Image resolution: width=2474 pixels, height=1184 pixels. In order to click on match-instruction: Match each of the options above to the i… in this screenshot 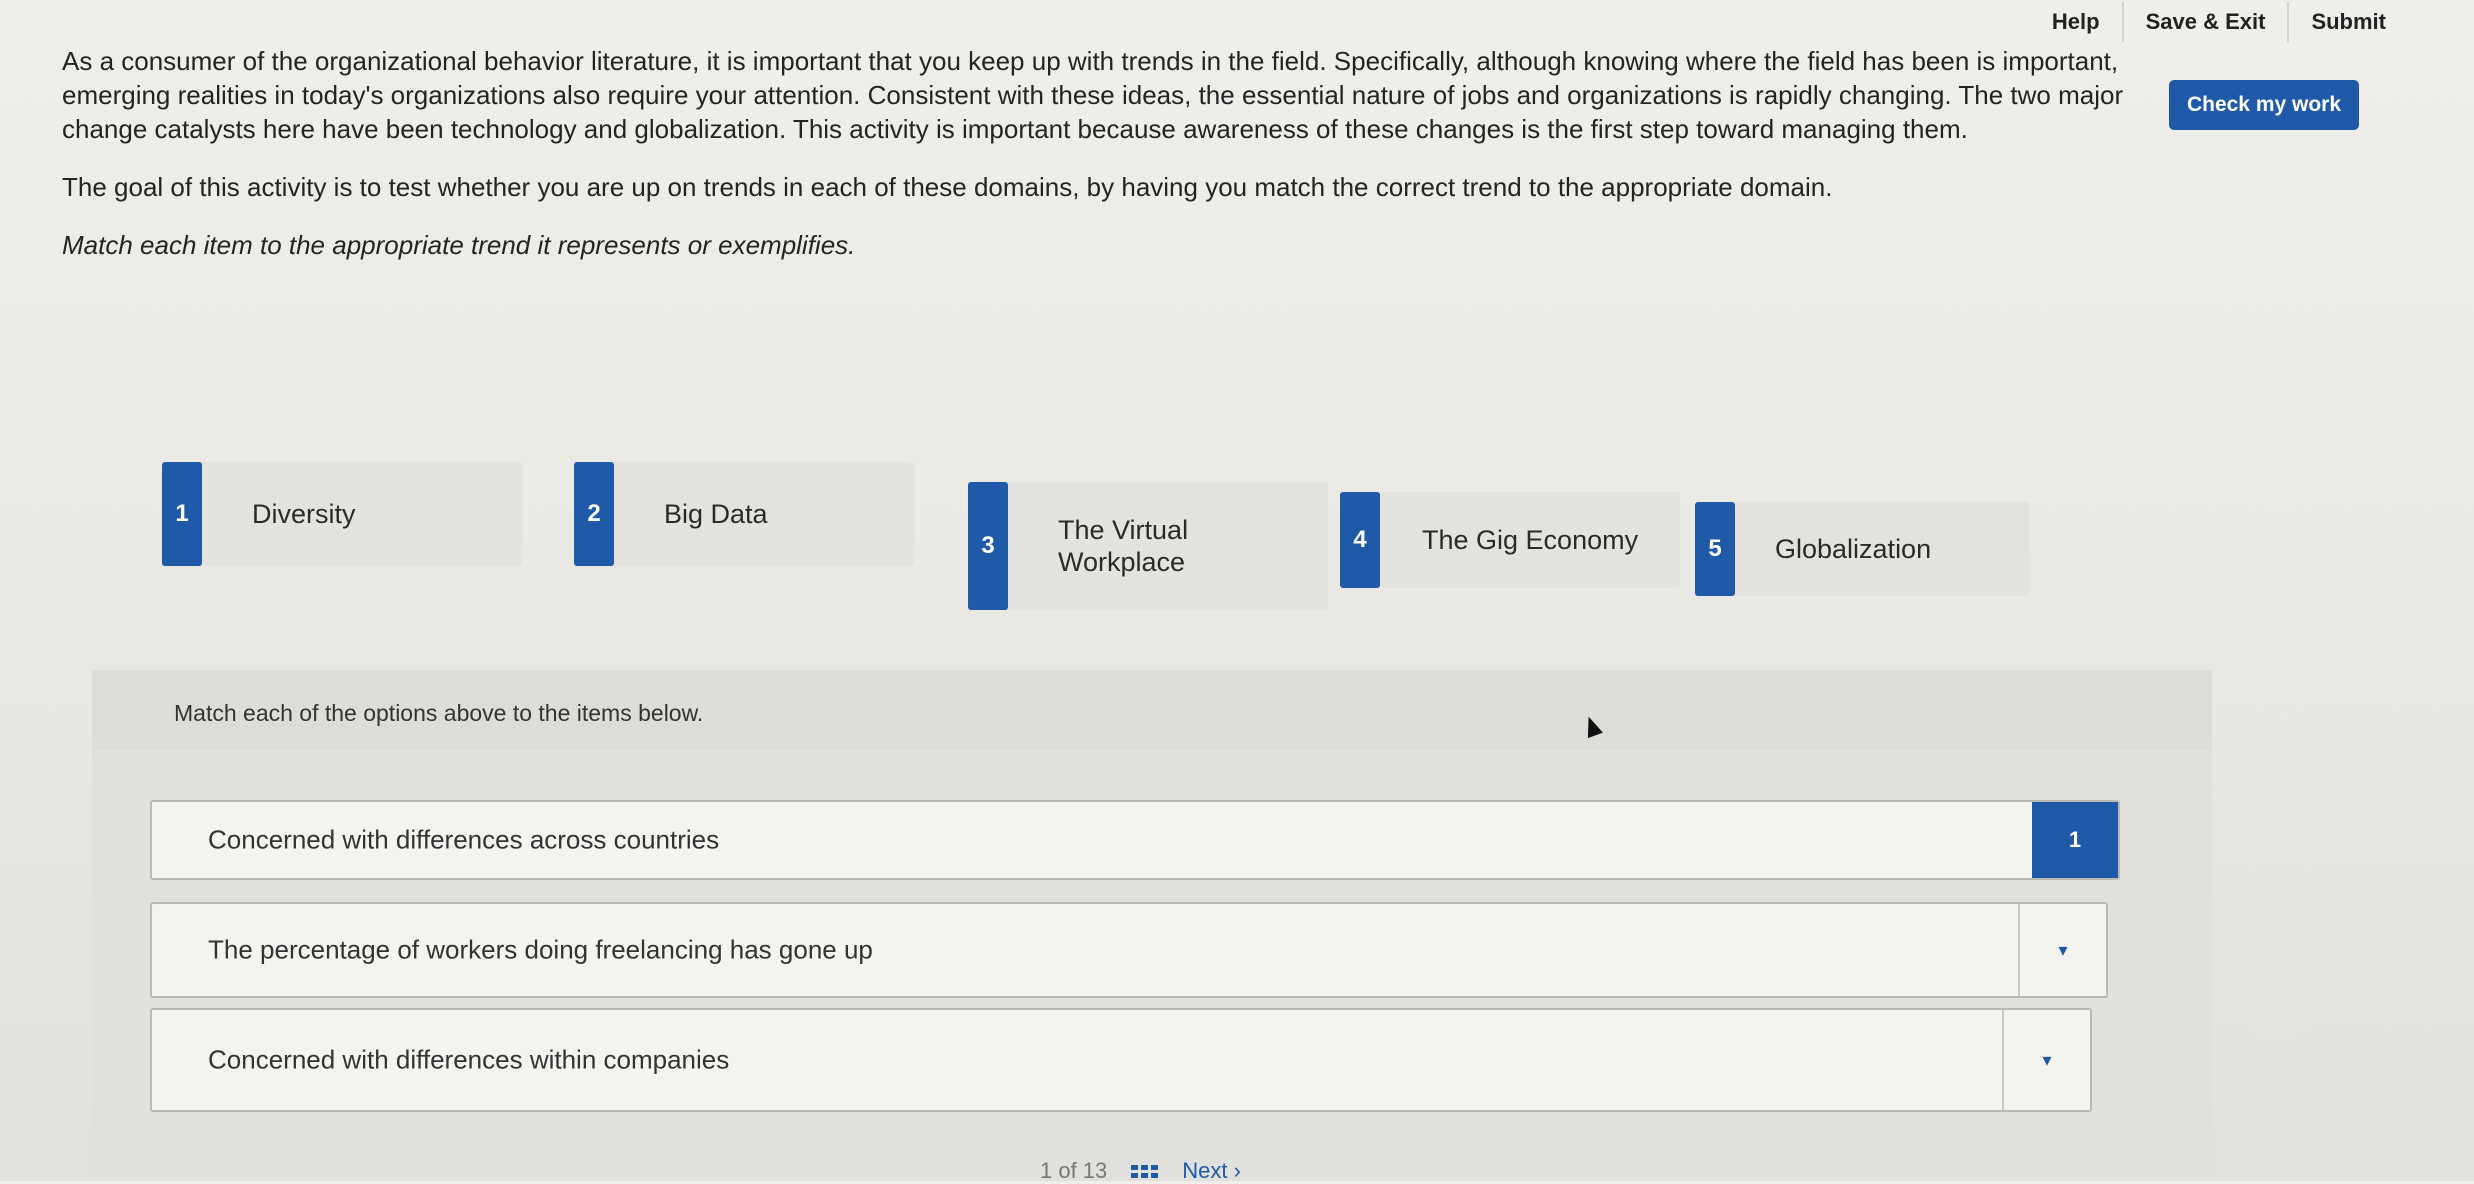, I will do `click(439, 713)`.